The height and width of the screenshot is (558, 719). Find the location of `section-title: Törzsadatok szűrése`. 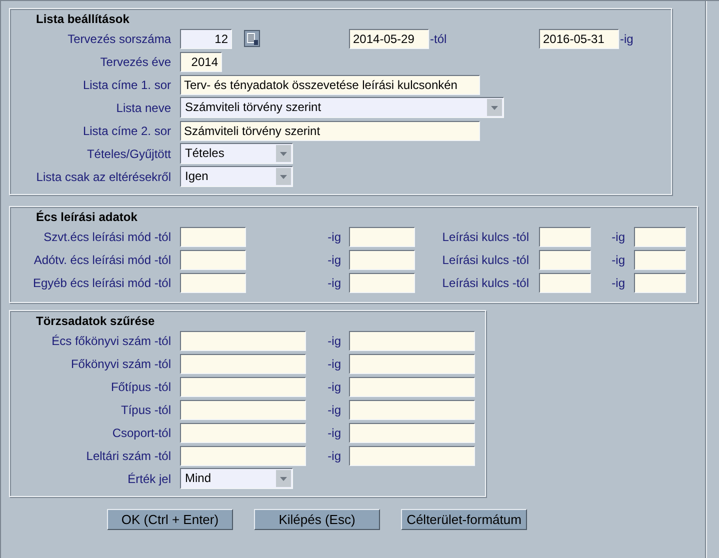

section-title: Törzsadatok szűrése is located at coordinates (95, 321).